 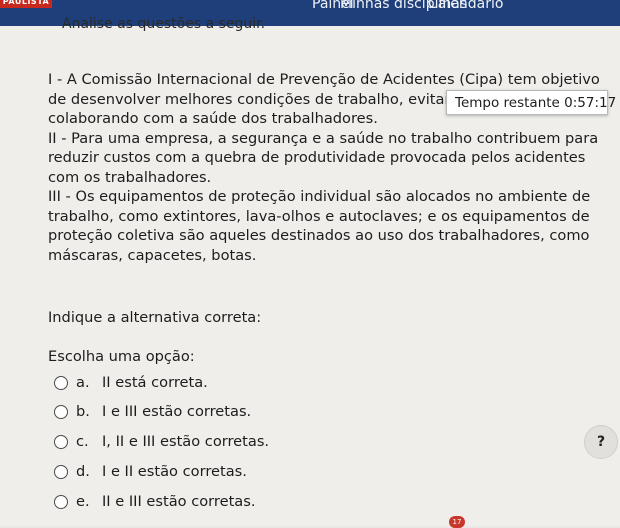 I want to click on option-d-text: I e II estão corretas., so click(x=174, y=471).